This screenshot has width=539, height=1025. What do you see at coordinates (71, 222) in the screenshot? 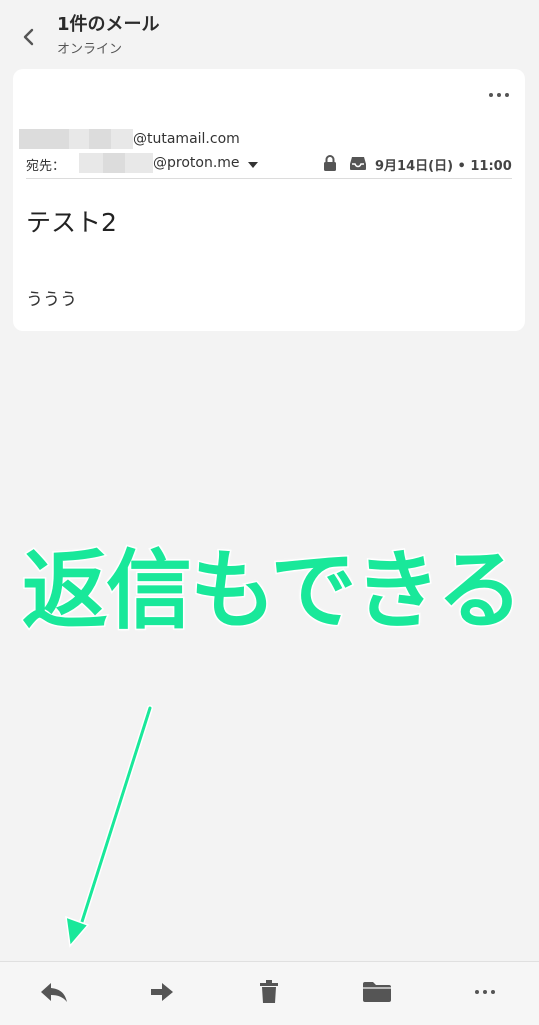
I see `mail-subject: テスト2` at bounding box center [71, 222].